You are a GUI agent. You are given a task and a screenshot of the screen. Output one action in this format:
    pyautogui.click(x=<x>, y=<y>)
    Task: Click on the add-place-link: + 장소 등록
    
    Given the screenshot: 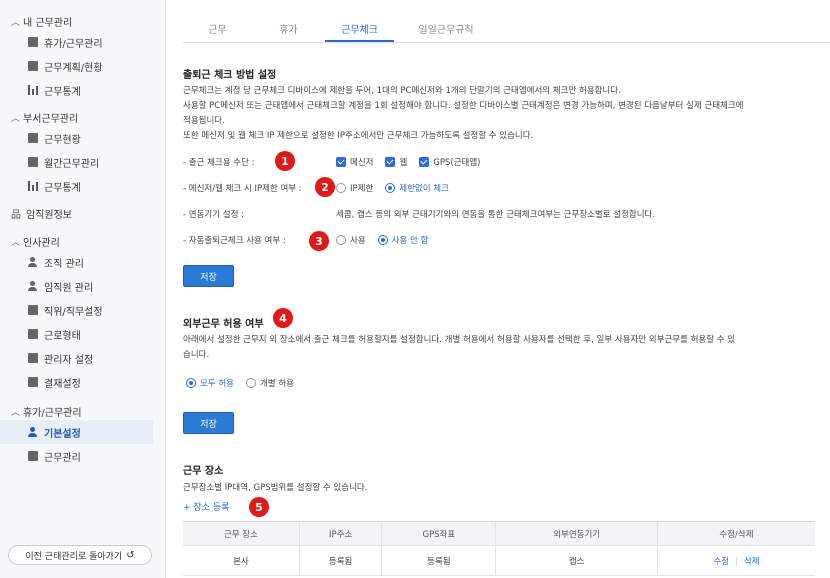 What is the action you would take?
    pyautogui.click(x=206, y=506)
    